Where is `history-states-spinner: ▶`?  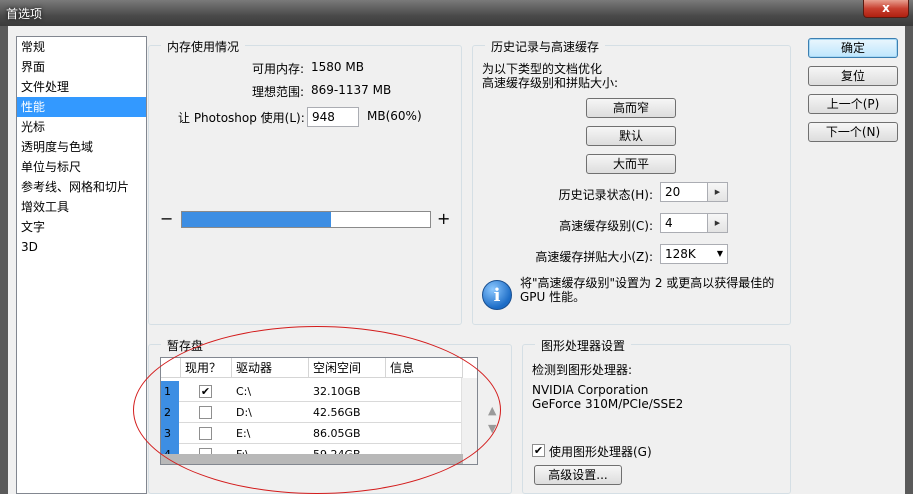
history-states-spinner: ▶ is located at coordinates (718, 192).